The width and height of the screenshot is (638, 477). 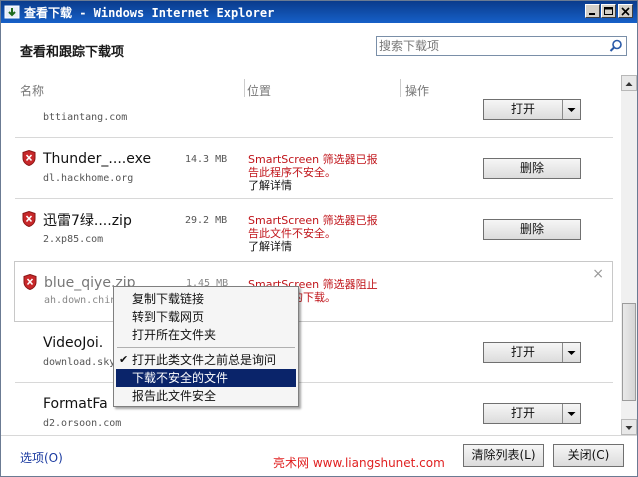 What do you see at coordinates (359, 463) in the screenshot?
I see `watermark-text: 亮术网 www.liangshunet.com` at bounding box center [359, 463].